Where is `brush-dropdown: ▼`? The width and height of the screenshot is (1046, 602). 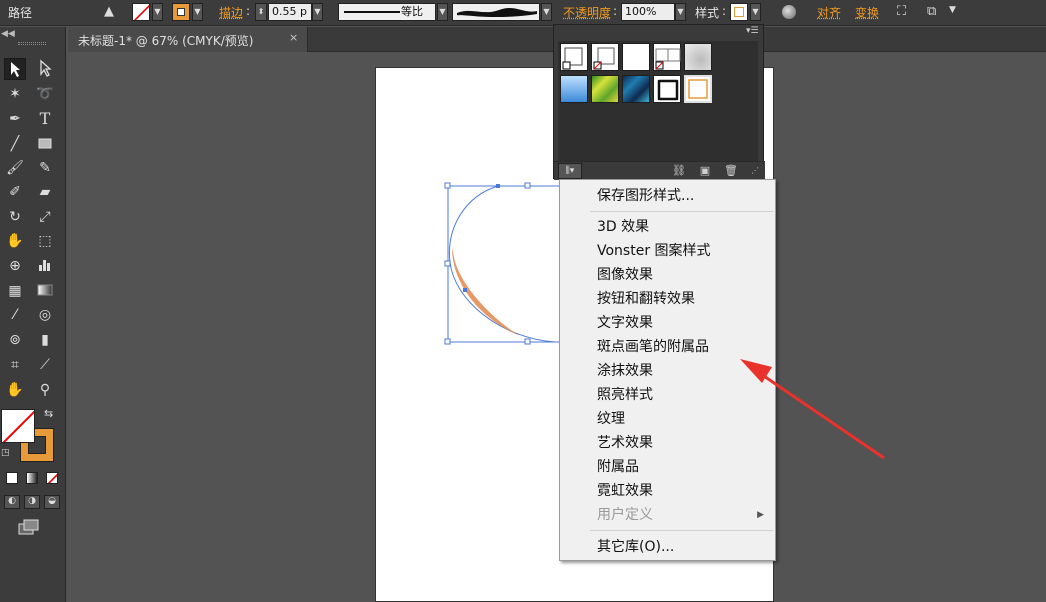
brush-dropdown: ▼ is located at coordinates (546, 12).